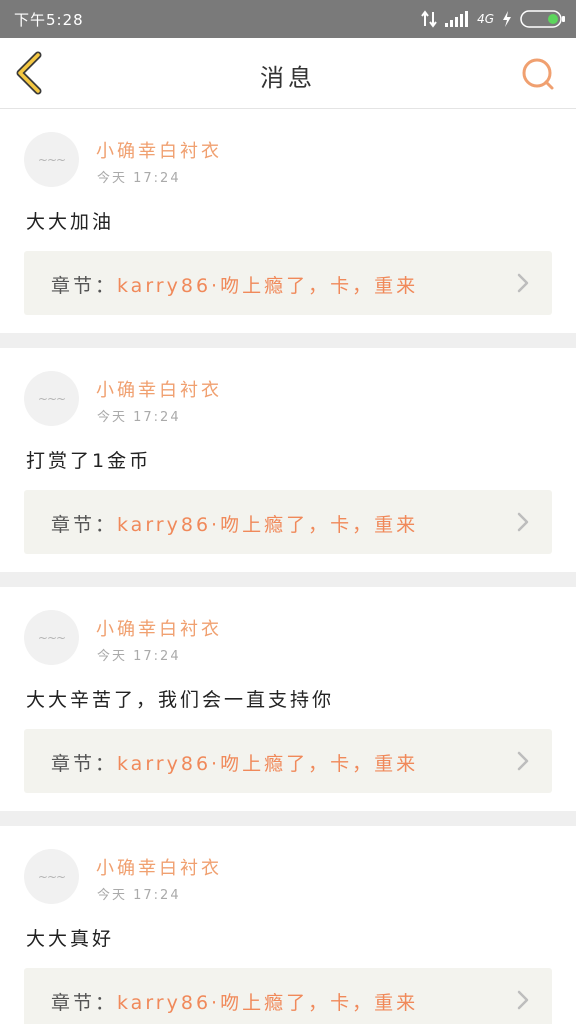  I want to click on signal-icon, so click(457, 19).